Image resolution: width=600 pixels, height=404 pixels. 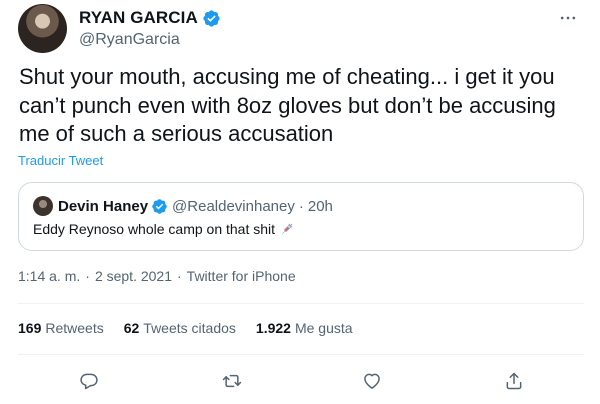 I want to click on quoted-tweet-header: Devin Haney @Realdevinhaney · 20h, so click(x=183, y=206).